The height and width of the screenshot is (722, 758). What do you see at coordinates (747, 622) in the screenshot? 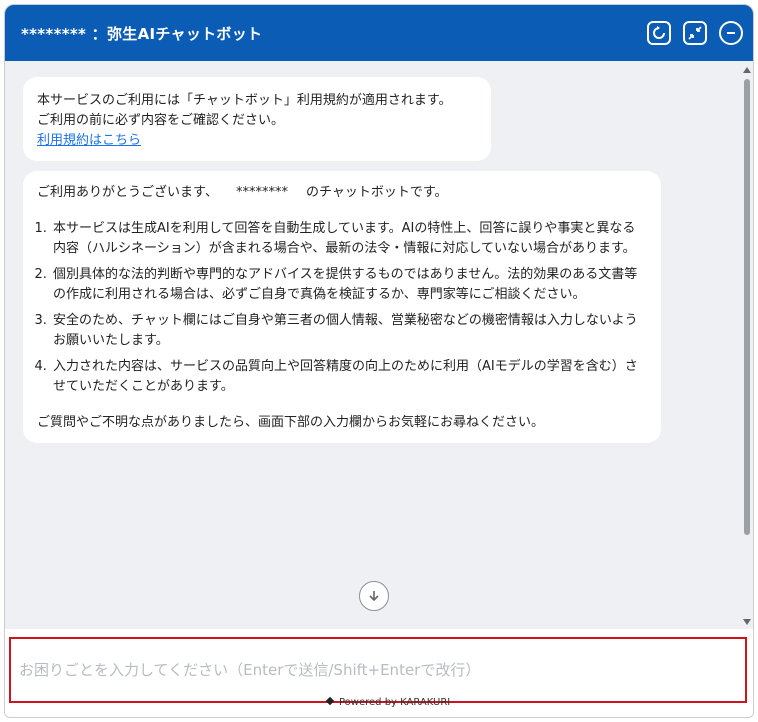
I see `scroll-down-icon` at bounding box center [747, 622].